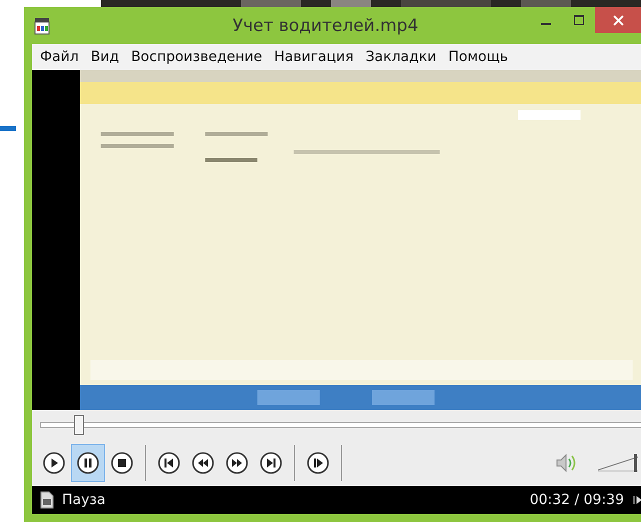  Describe the element at coordinates (318, 463) in the screenshot. I see `step-icon` at that location.